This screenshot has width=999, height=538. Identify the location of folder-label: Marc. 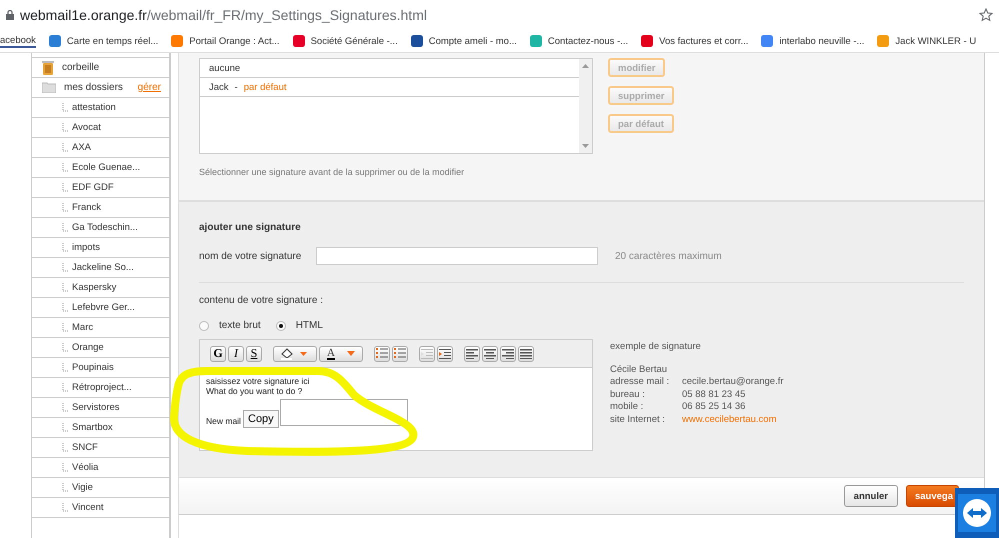
(120, 327).